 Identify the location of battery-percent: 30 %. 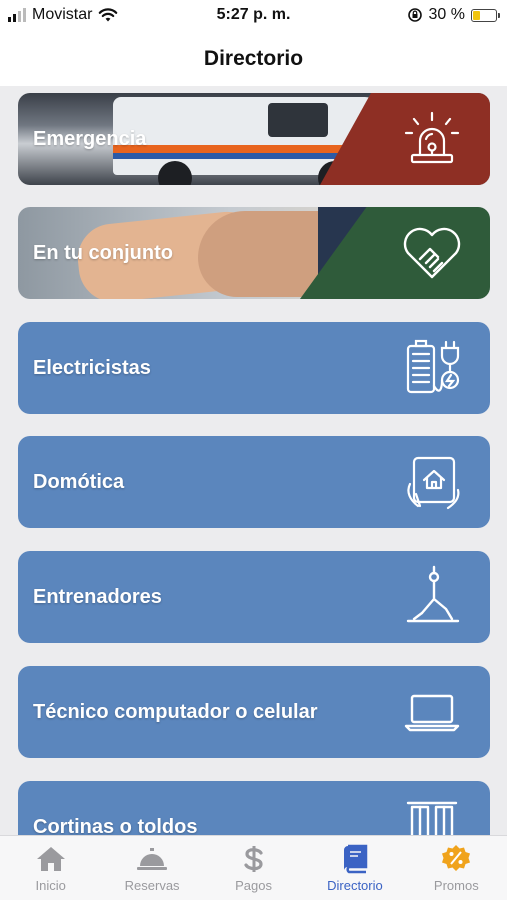
(446, 14).